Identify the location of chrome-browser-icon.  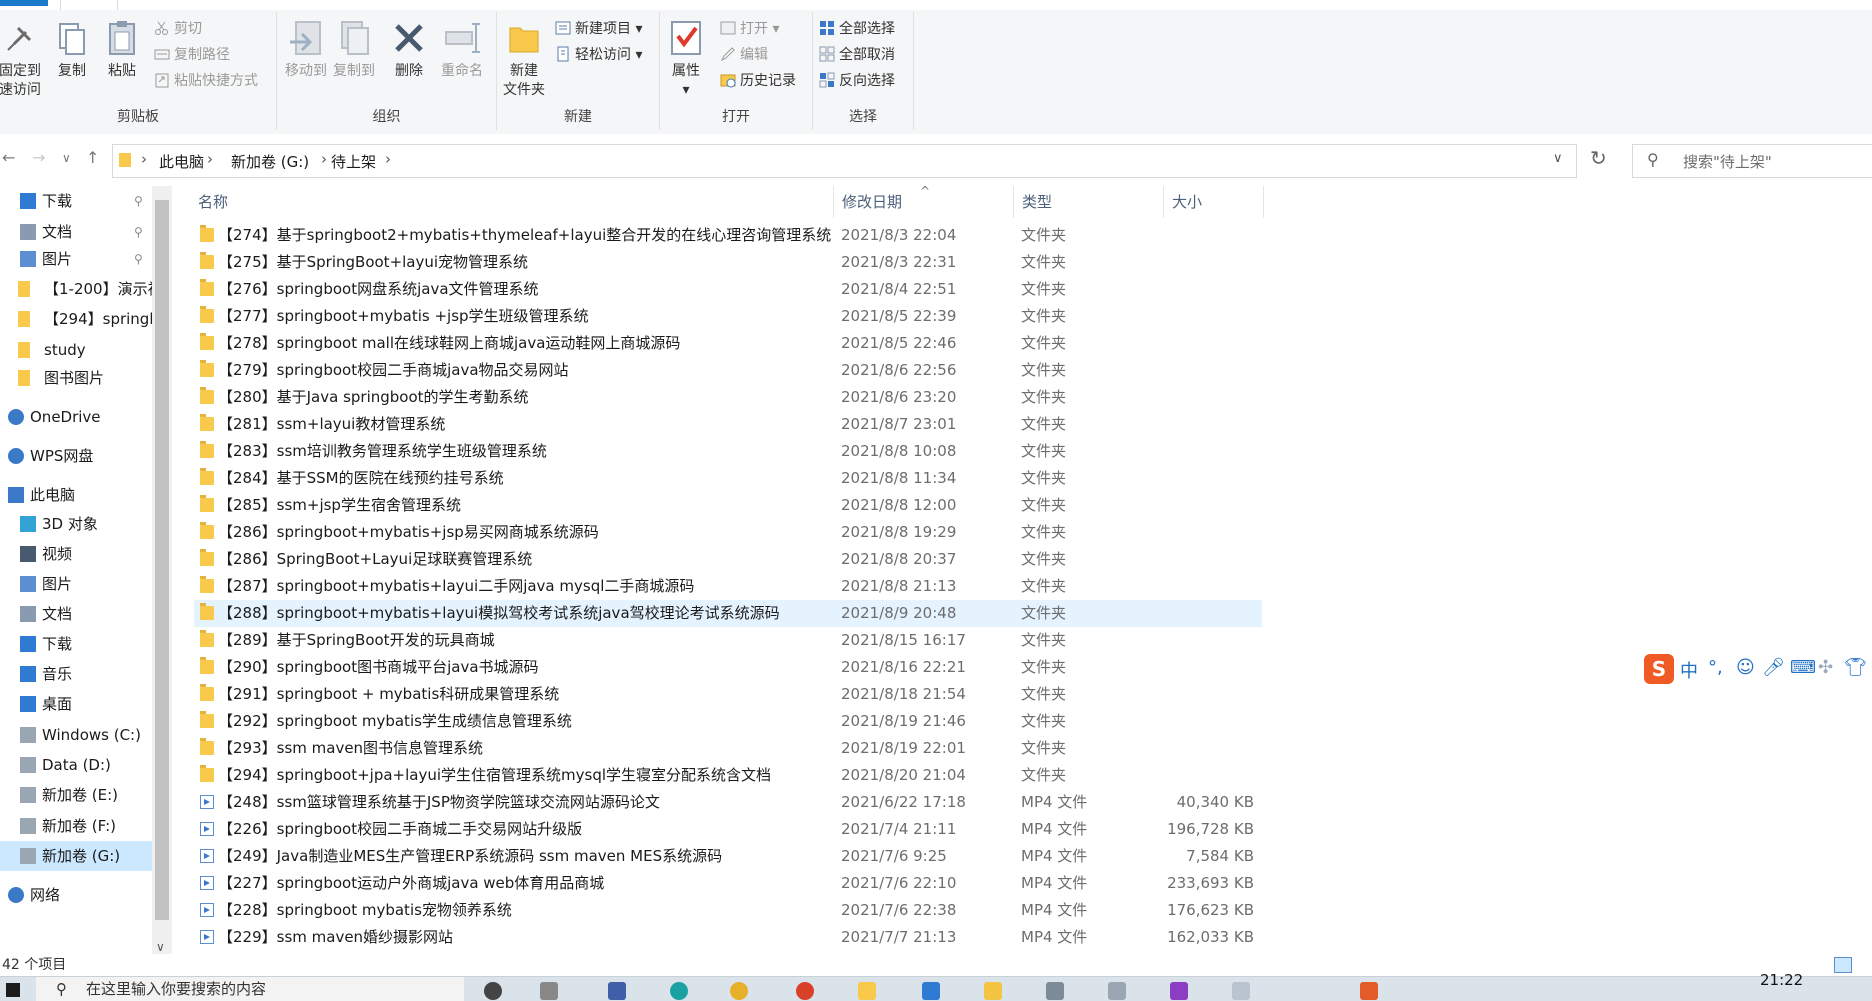
(739, 991).